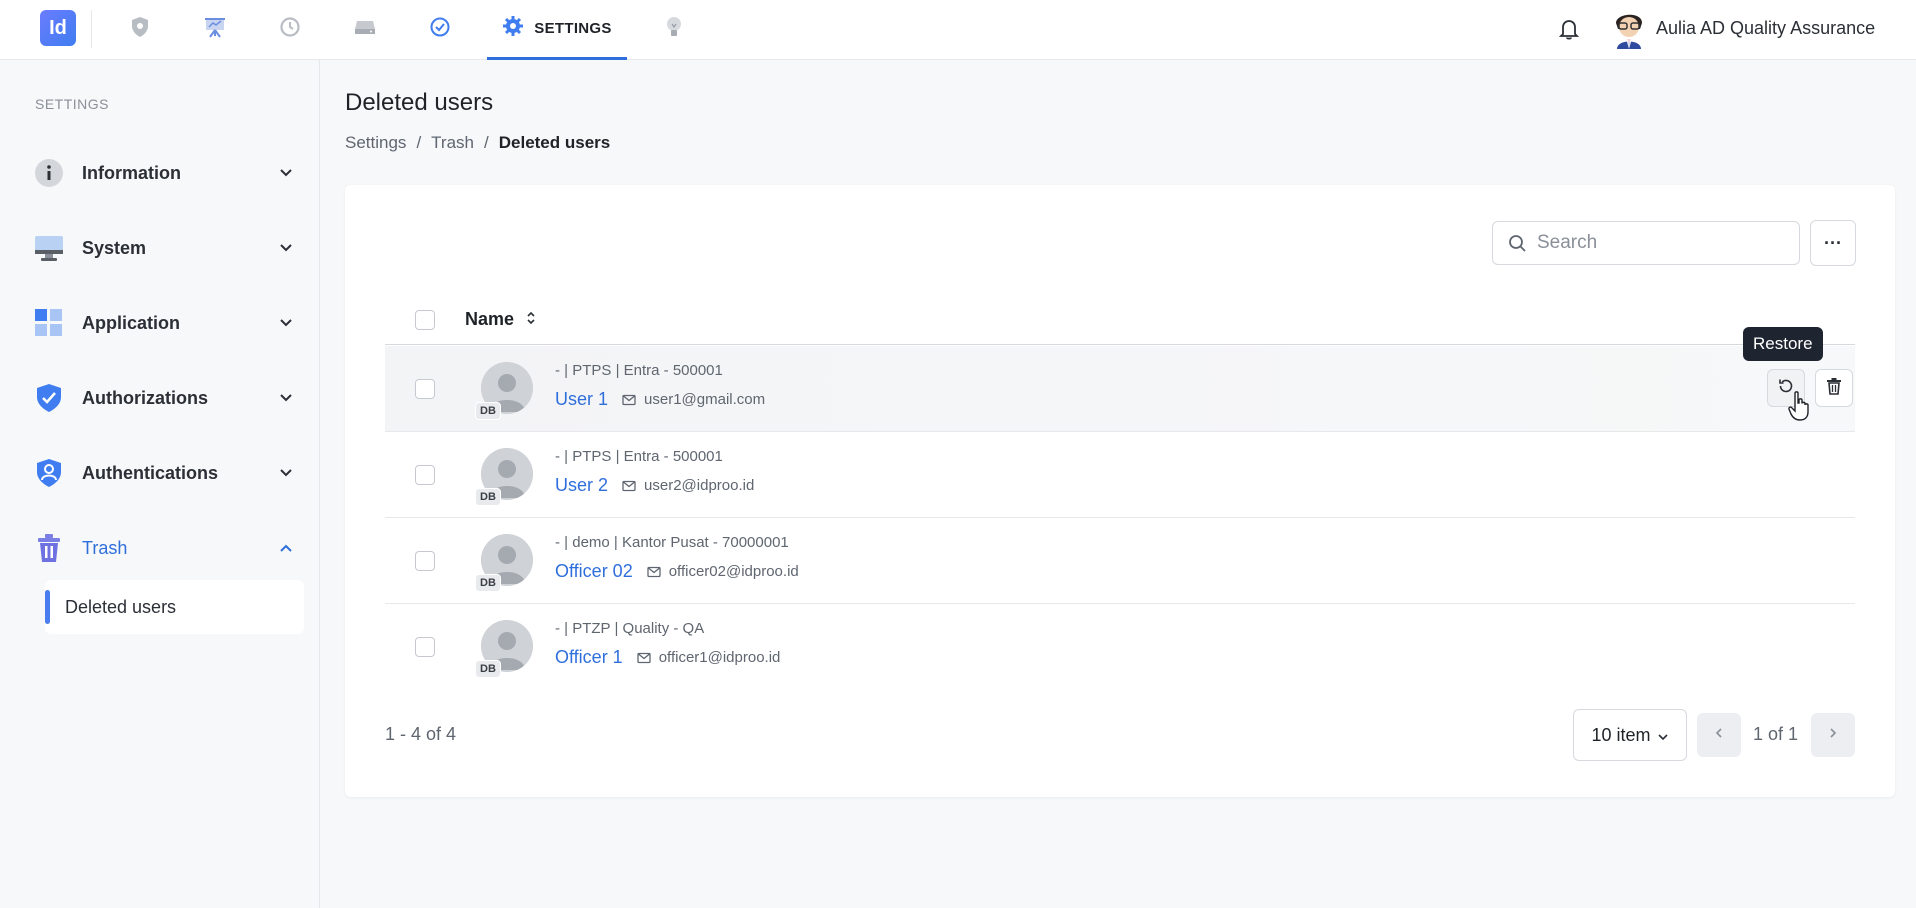  What do you see at coordinates (365, 27) in the screenshot?
I see `drive-icon` at bounding box center [365, 27].